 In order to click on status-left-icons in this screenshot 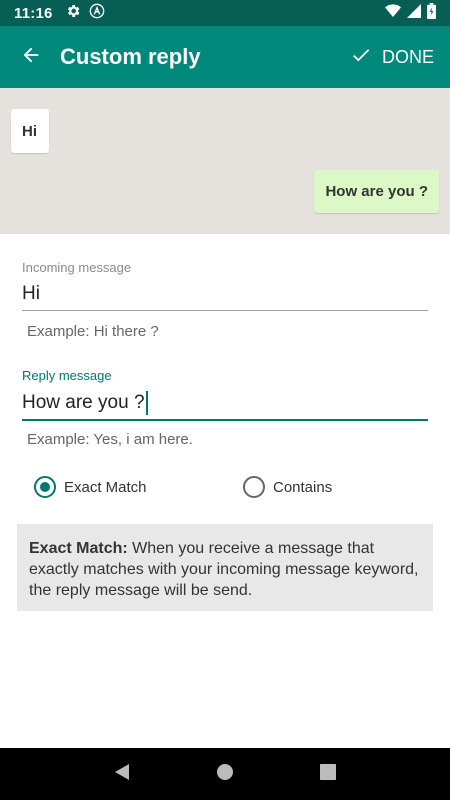, I will do `click(85, 13)`.